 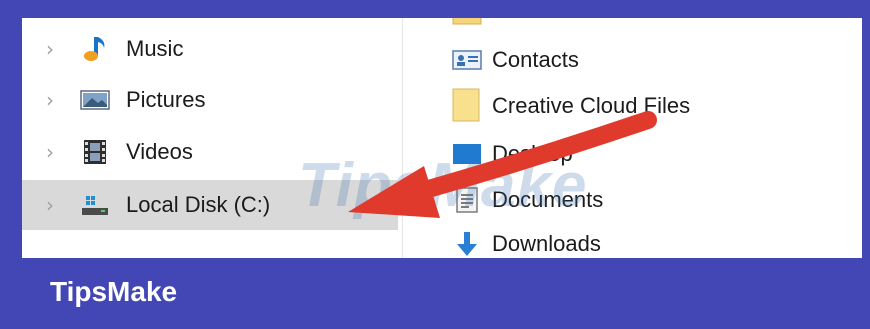 I want to click on frame-left-border, so click(x=11, y=129).